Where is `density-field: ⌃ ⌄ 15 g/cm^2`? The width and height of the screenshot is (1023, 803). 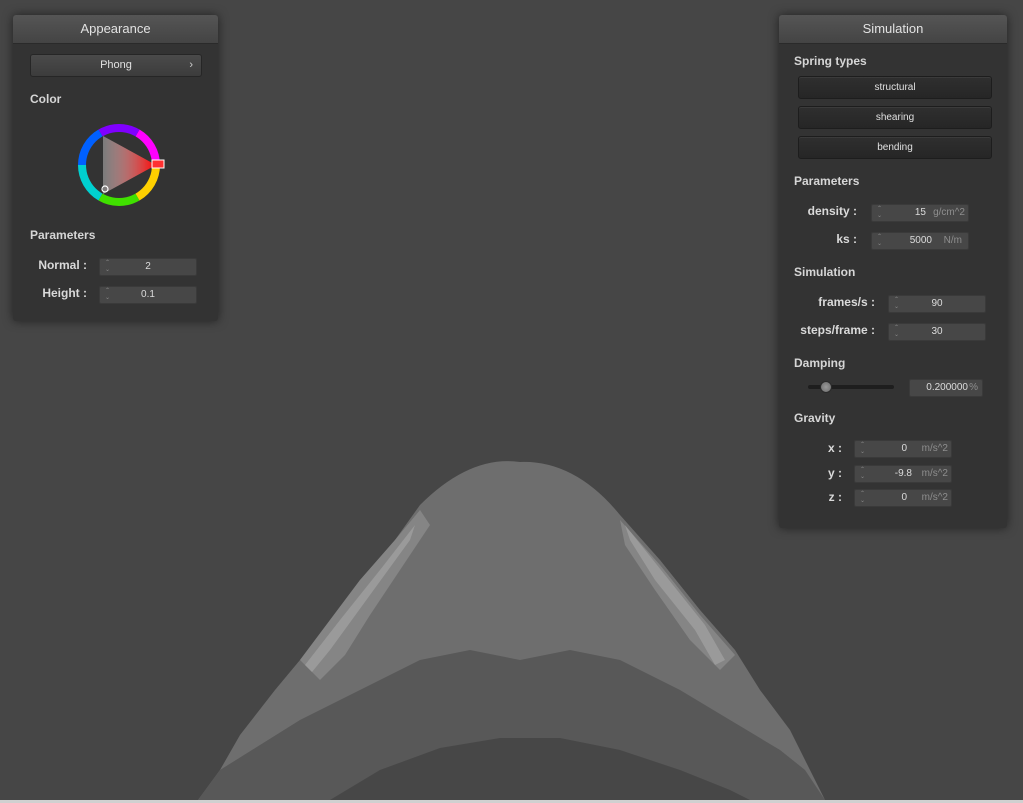 density-field: ⌃ ⌄ 15 g/cm^2 is located at coordinates (920, 213).